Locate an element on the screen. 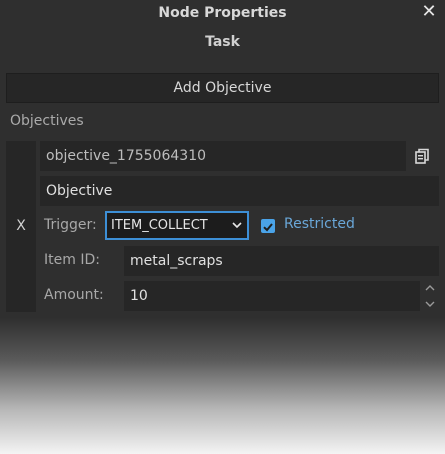 The width and height of the screenshot is (445, 454). amount-label: Amount: is located at coordinates (74, 295).